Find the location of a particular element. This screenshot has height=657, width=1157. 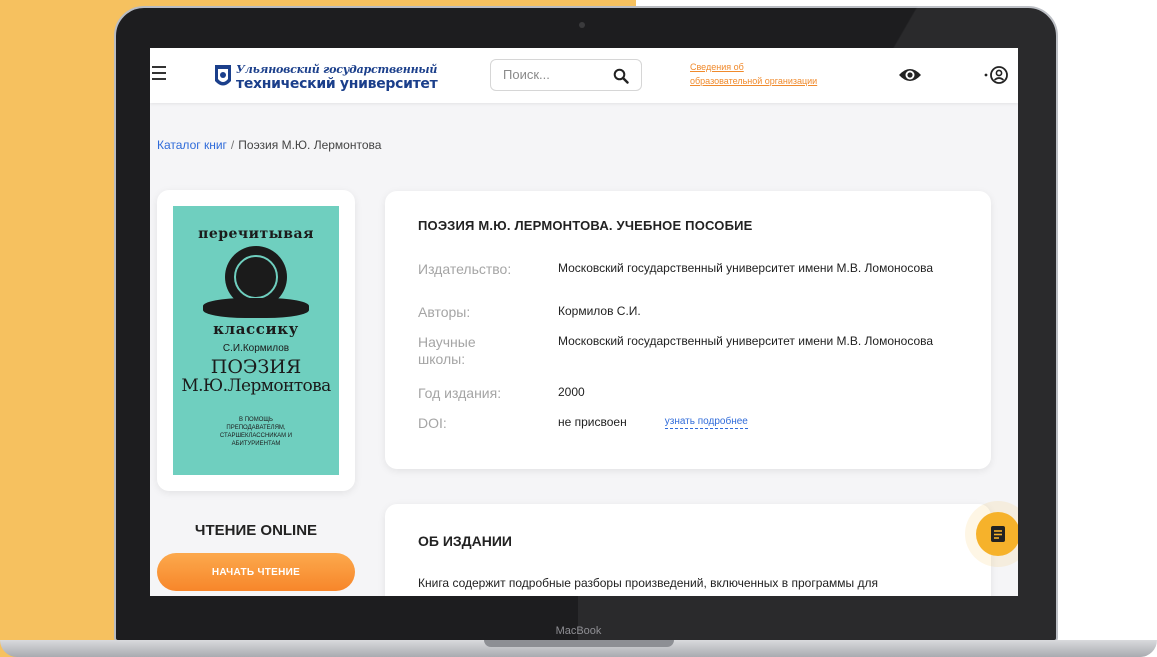

info-row-doi: DOI: не присвоен узнать подробнее is located at coordinates (698, 423).